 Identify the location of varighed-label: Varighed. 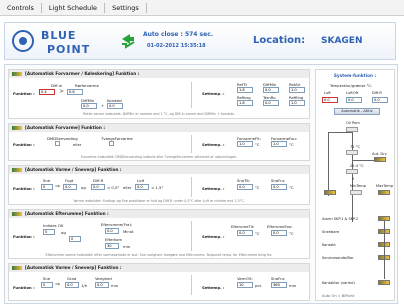
(103, 278).